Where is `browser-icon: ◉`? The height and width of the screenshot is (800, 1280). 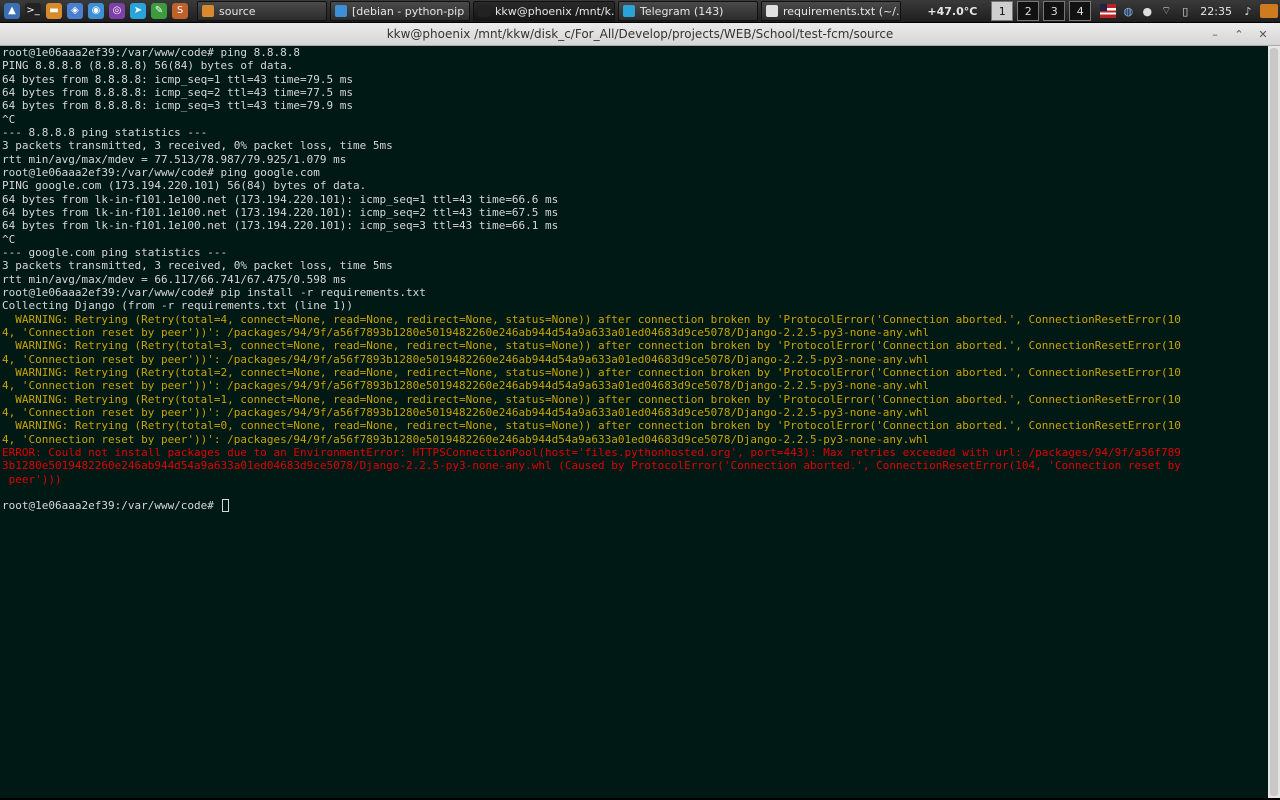 browser-icon: ◉ is located at coordinates (96, 11).